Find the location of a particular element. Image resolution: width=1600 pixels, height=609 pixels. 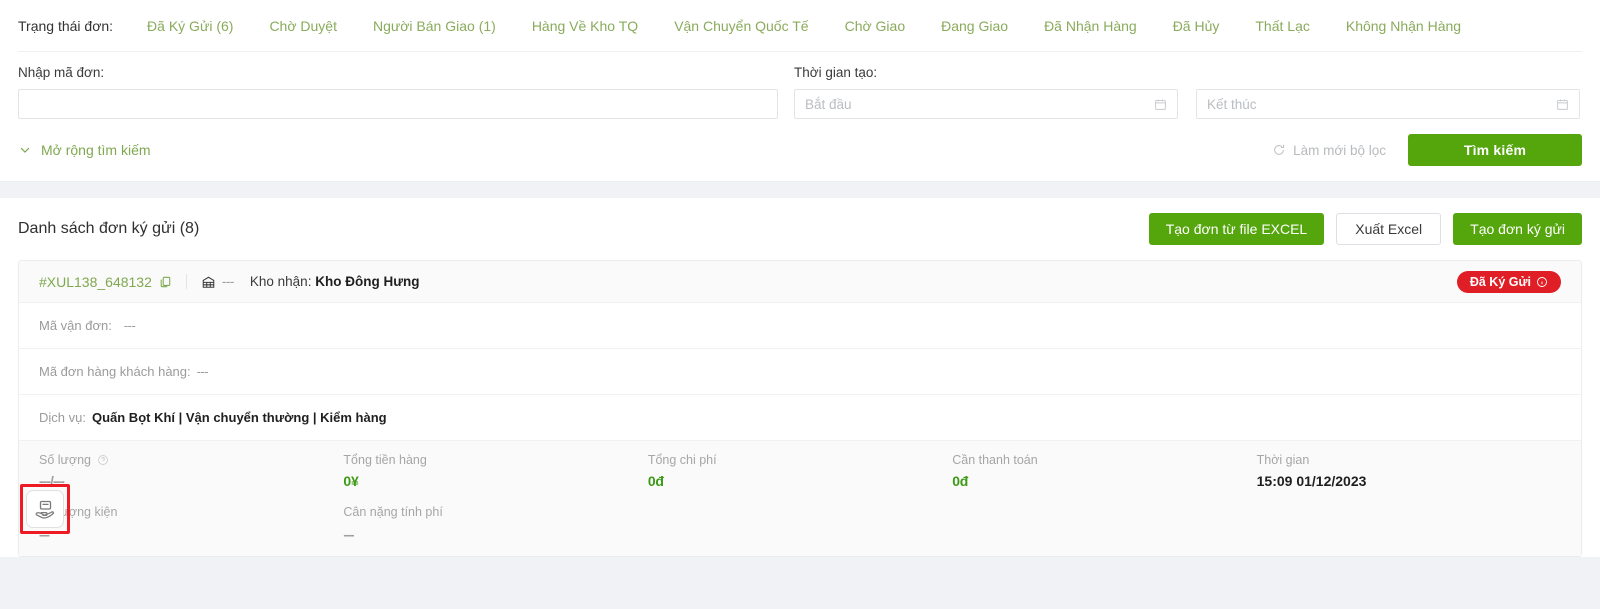

tab-hang-ve-kho-tq: Hàng Về Kho TQ is located at coordinates (585, 26).